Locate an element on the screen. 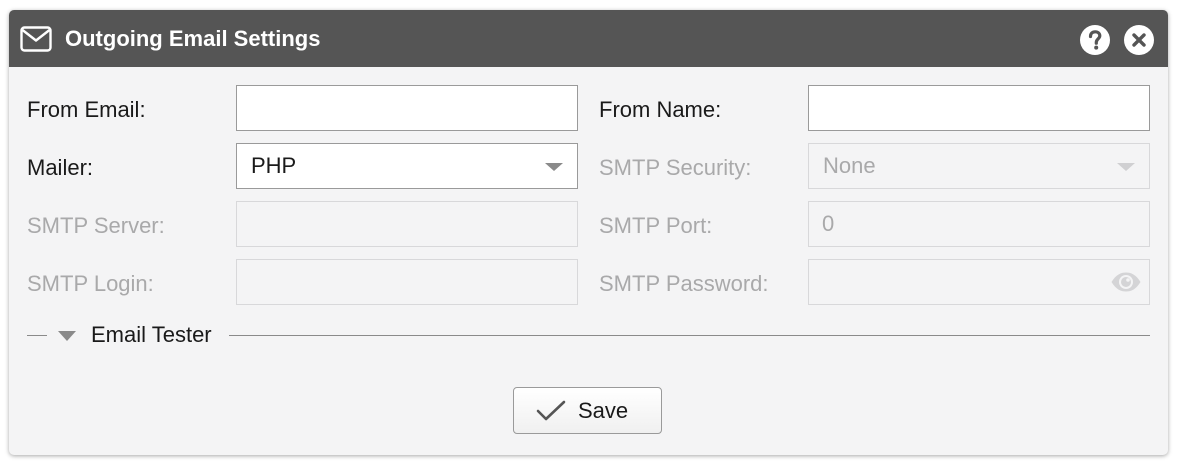  dialog-title: Outgoing Email Settings is located at coordinates (193, 38).